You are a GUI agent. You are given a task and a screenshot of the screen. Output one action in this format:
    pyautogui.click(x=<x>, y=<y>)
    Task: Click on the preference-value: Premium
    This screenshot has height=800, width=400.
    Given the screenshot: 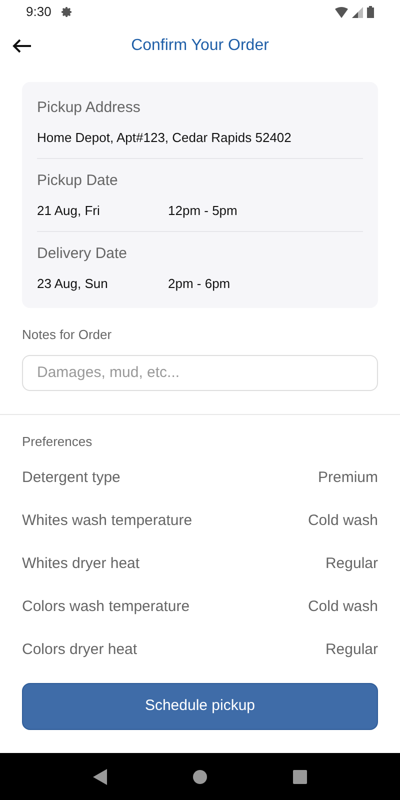 What is the action you would take?
    pyautogui.click(x=348, y=478)
    